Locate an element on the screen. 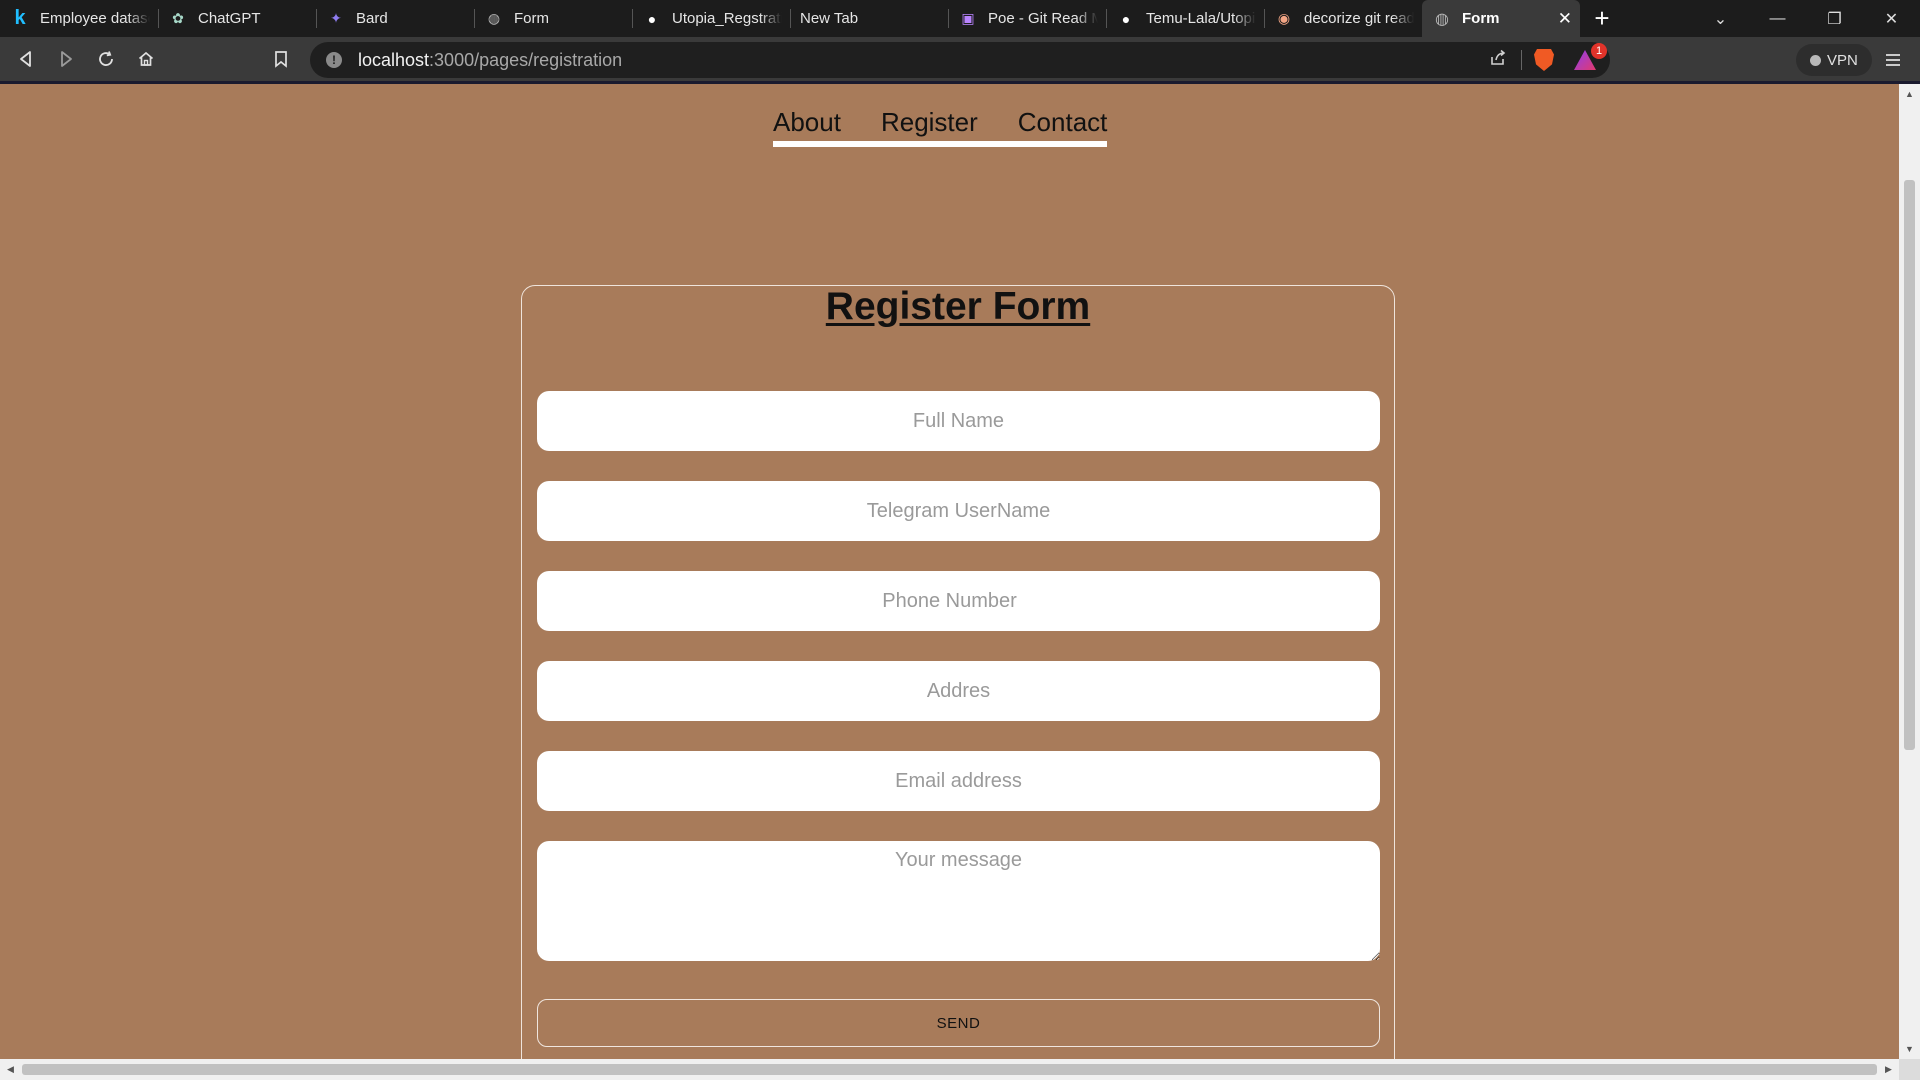 The image size is (1920, 1080). telegram-username-input is located at coordinates (958, 511).